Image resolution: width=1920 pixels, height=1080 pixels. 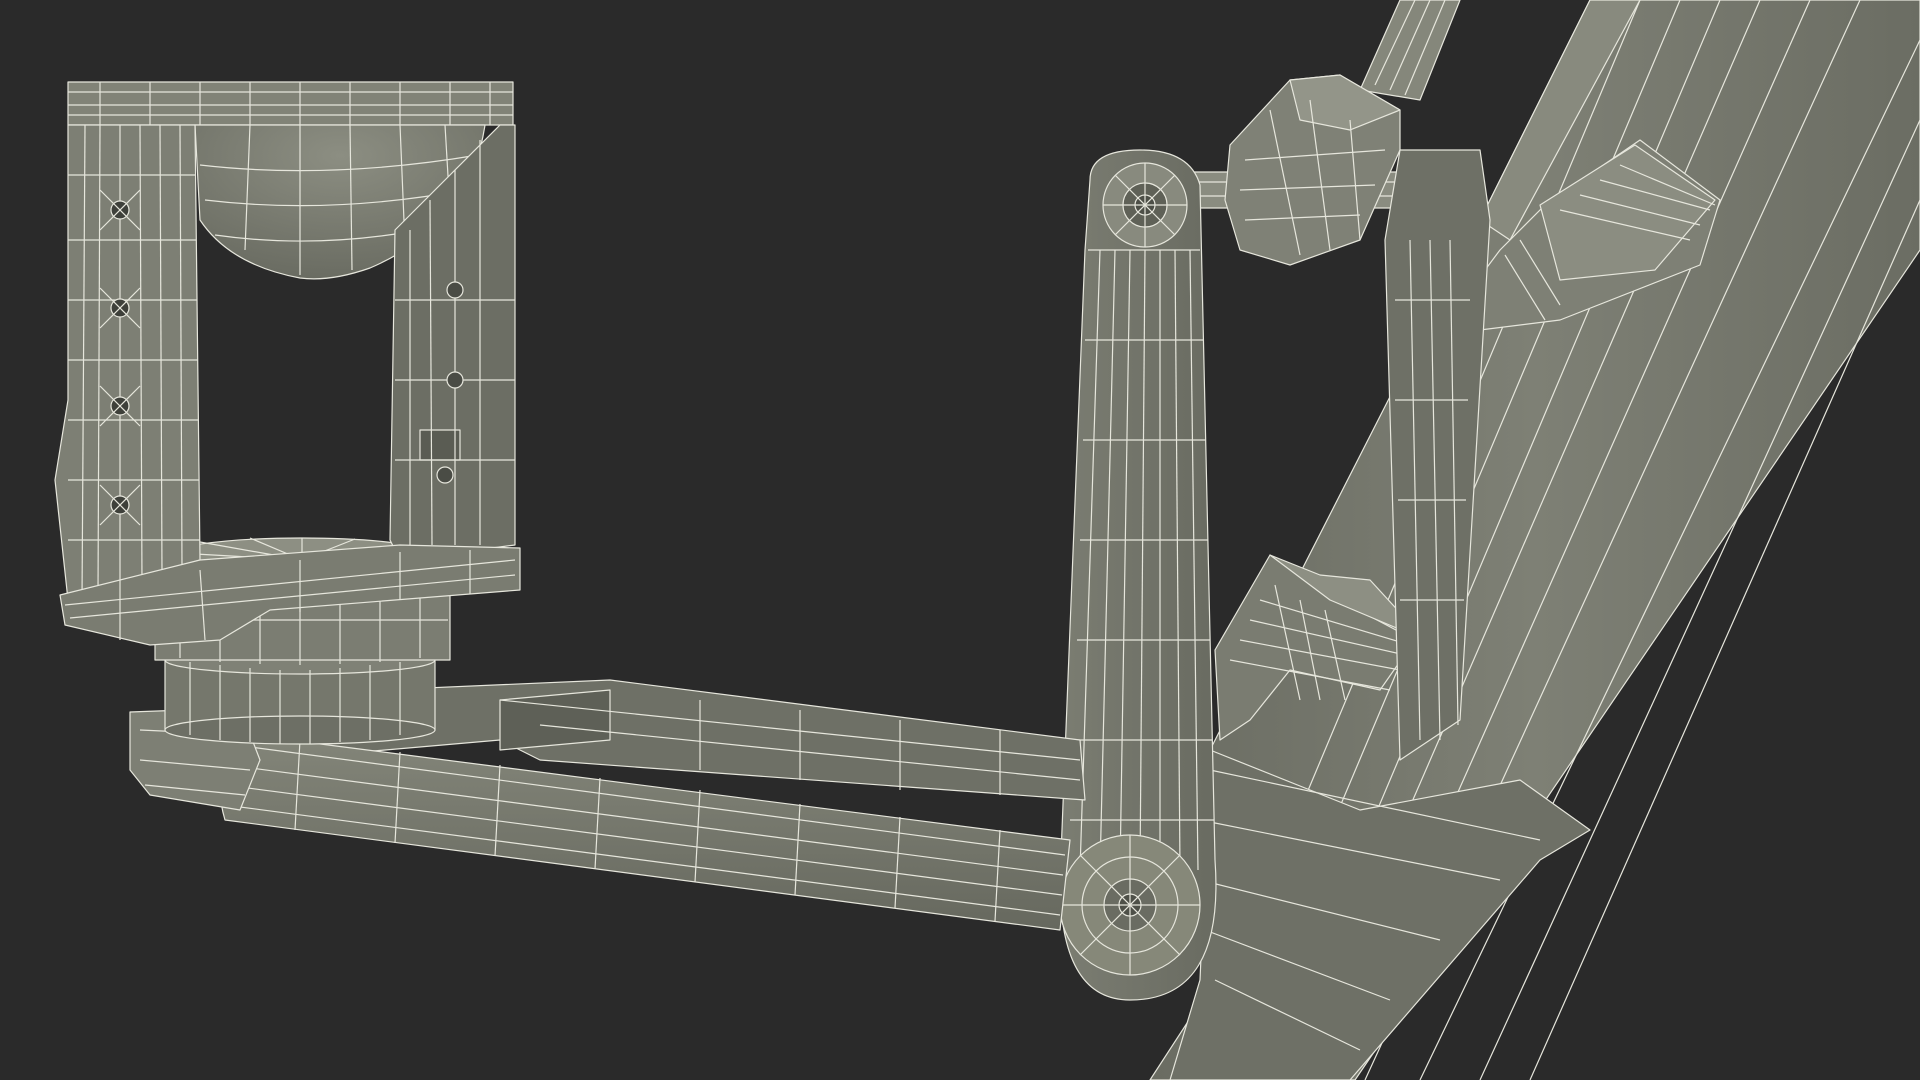 I want to click on camera-head-frame, so click(x=287, y=363).